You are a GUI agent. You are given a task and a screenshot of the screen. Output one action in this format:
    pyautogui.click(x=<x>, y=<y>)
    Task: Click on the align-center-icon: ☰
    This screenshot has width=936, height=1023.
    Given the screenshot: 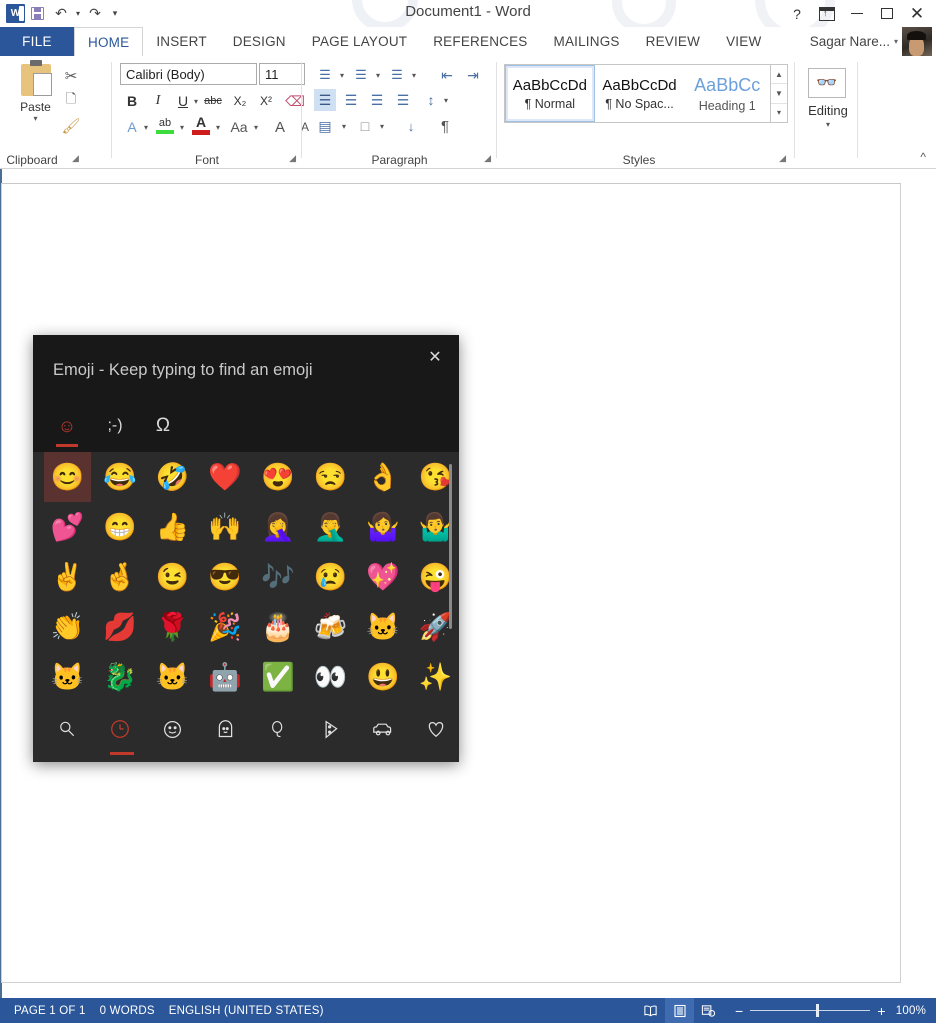 What is the action you would take?
    pyautogui.click(x=351, y=100)
    